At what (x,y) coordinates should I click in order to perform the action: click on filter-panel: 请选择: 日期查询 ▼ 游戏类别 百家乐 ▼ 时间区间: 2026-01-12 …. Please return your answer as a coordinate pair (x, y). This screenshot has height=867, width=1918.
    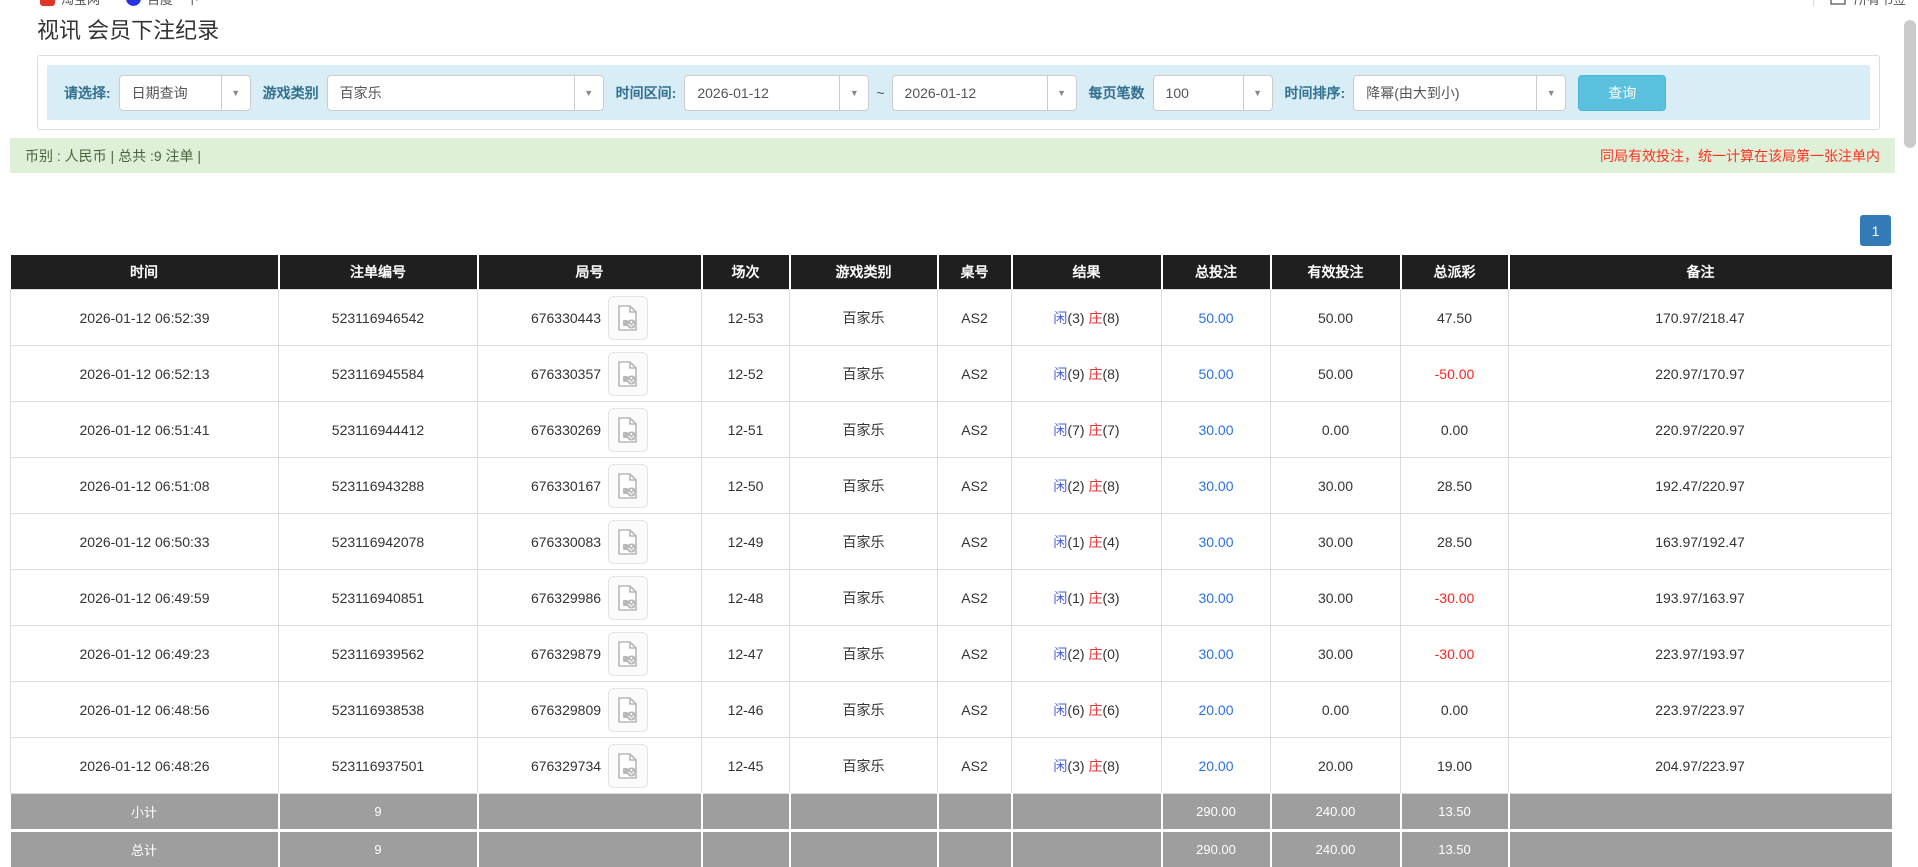
    Looking at the image, I should click on (958, 92).